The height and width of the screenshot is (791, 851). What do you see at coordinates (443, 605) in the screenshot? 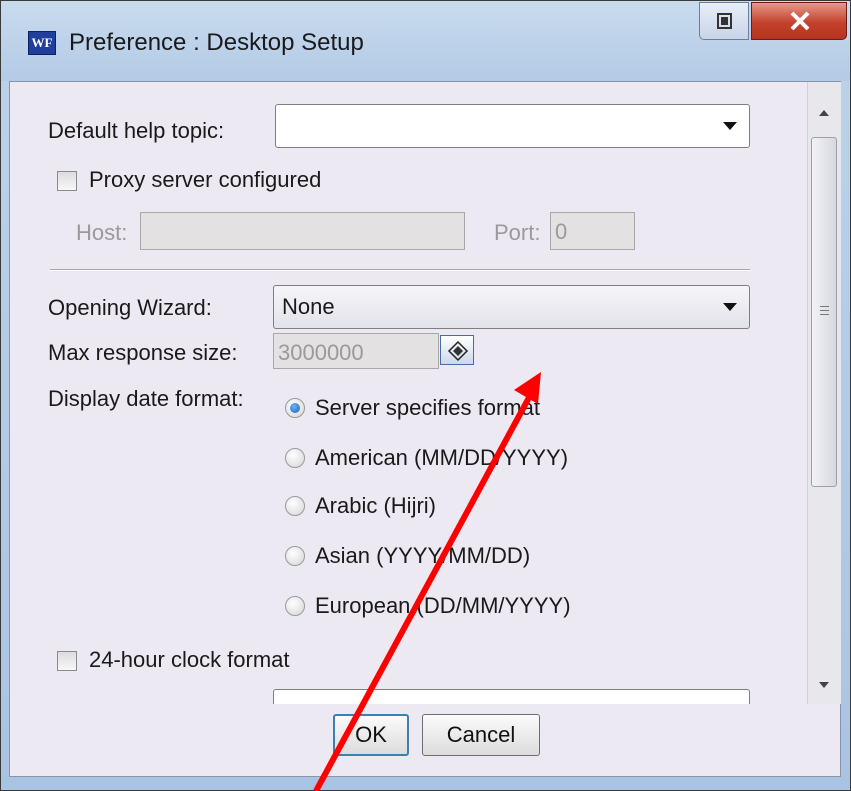
I see `radio-label: European (DD/MM/YYYY)` at bounding box center [443, 605].